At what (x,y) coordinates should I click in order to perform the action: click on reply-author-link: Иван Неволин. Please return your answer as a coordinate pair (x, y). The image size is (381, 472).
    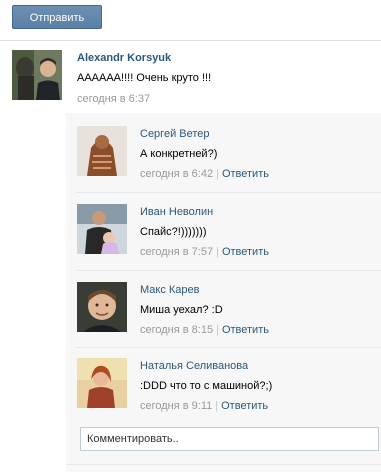
    Looking at the image, I should click on (176, 212).